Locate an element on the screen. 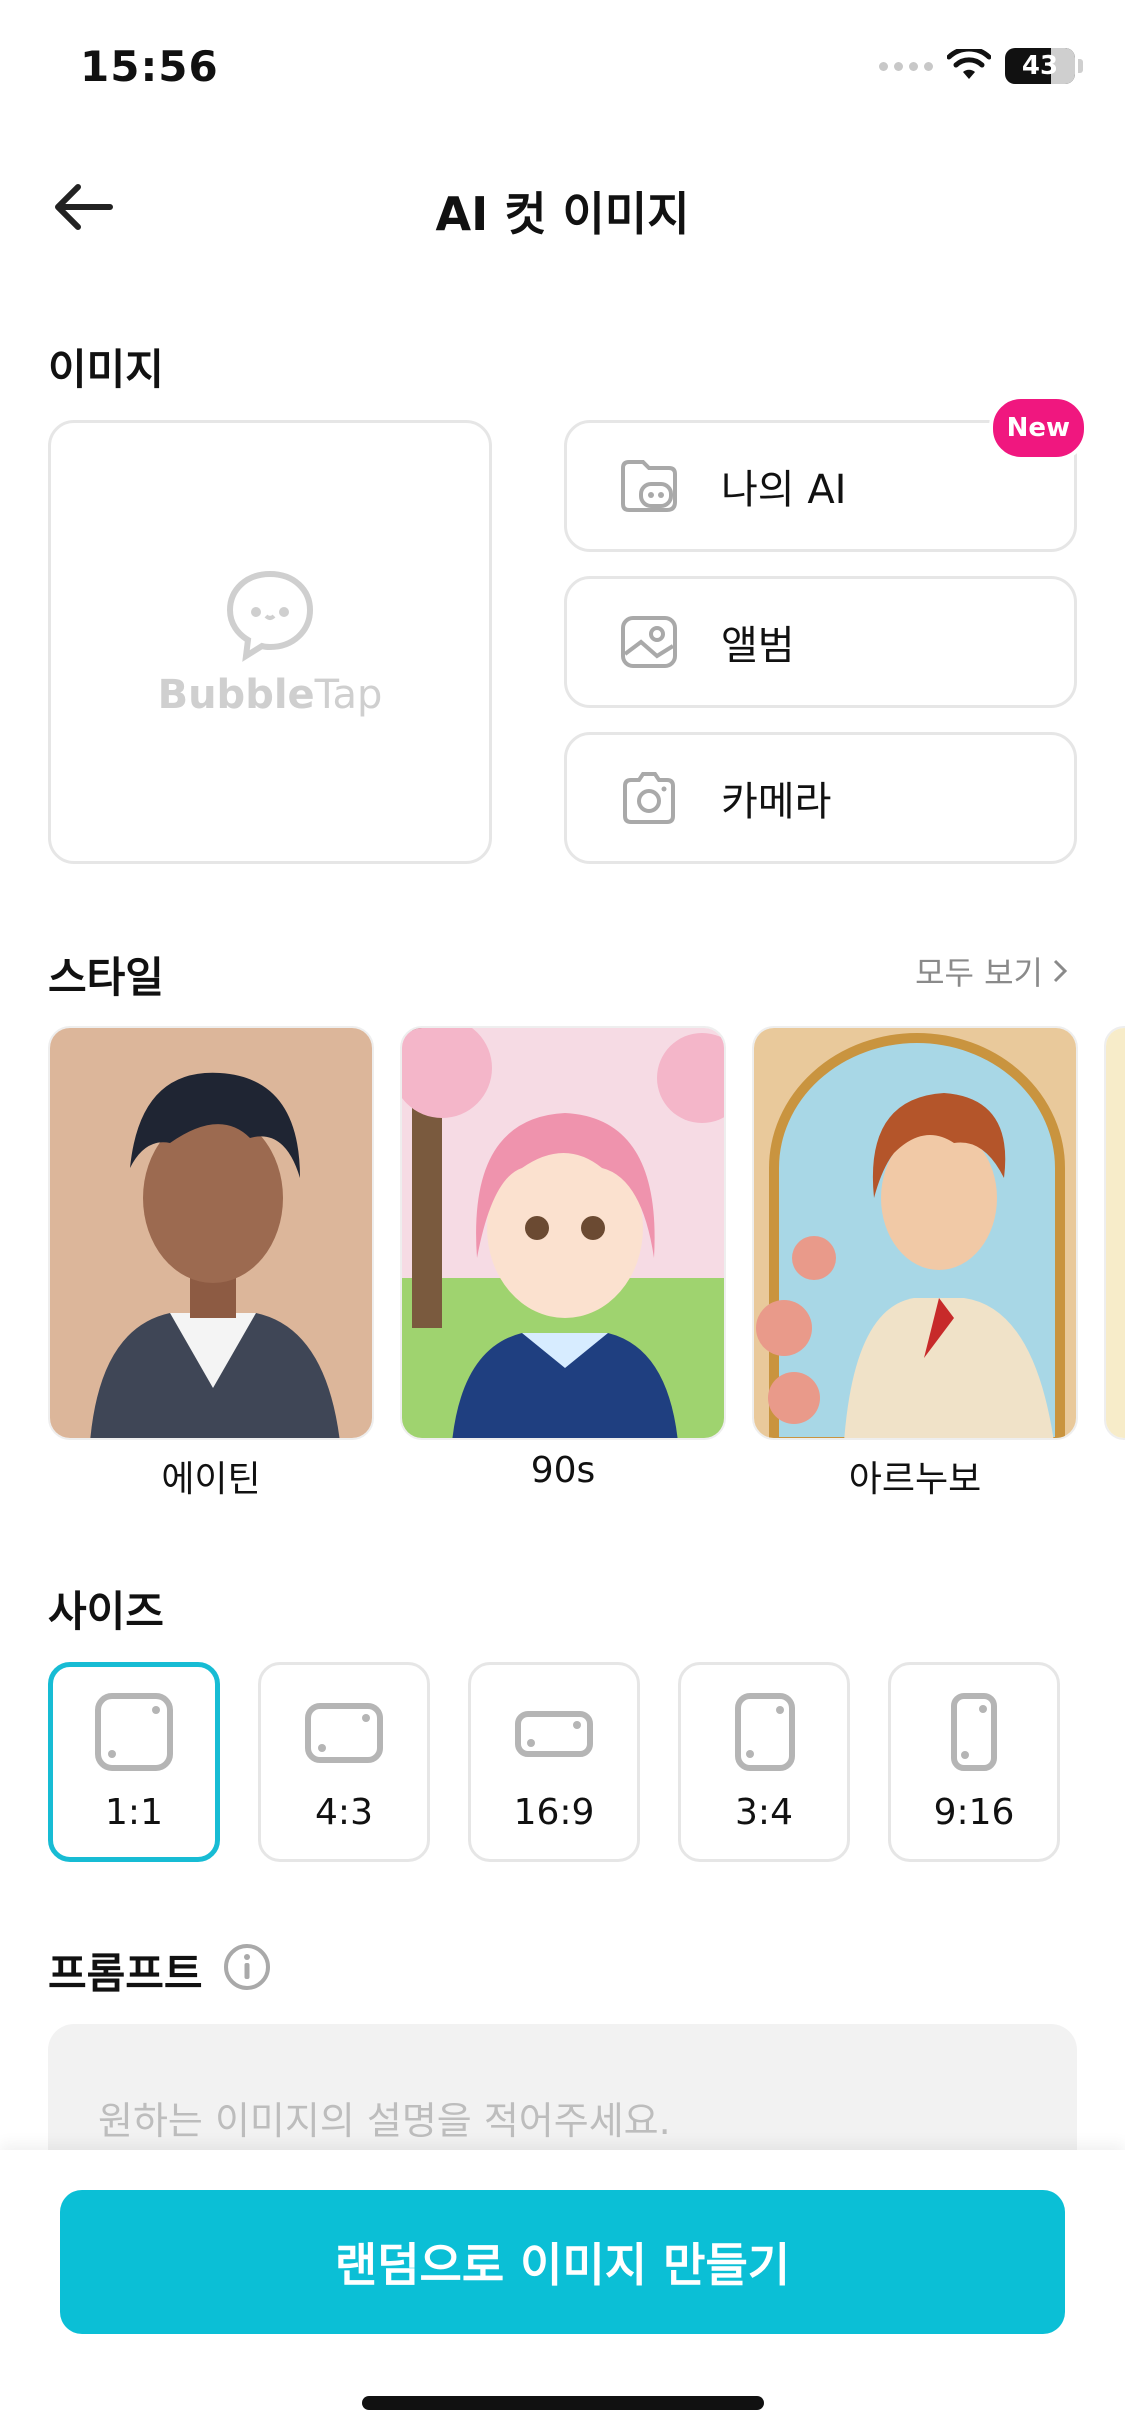  aspect-square-icon is located at coordinates (134, 1731).